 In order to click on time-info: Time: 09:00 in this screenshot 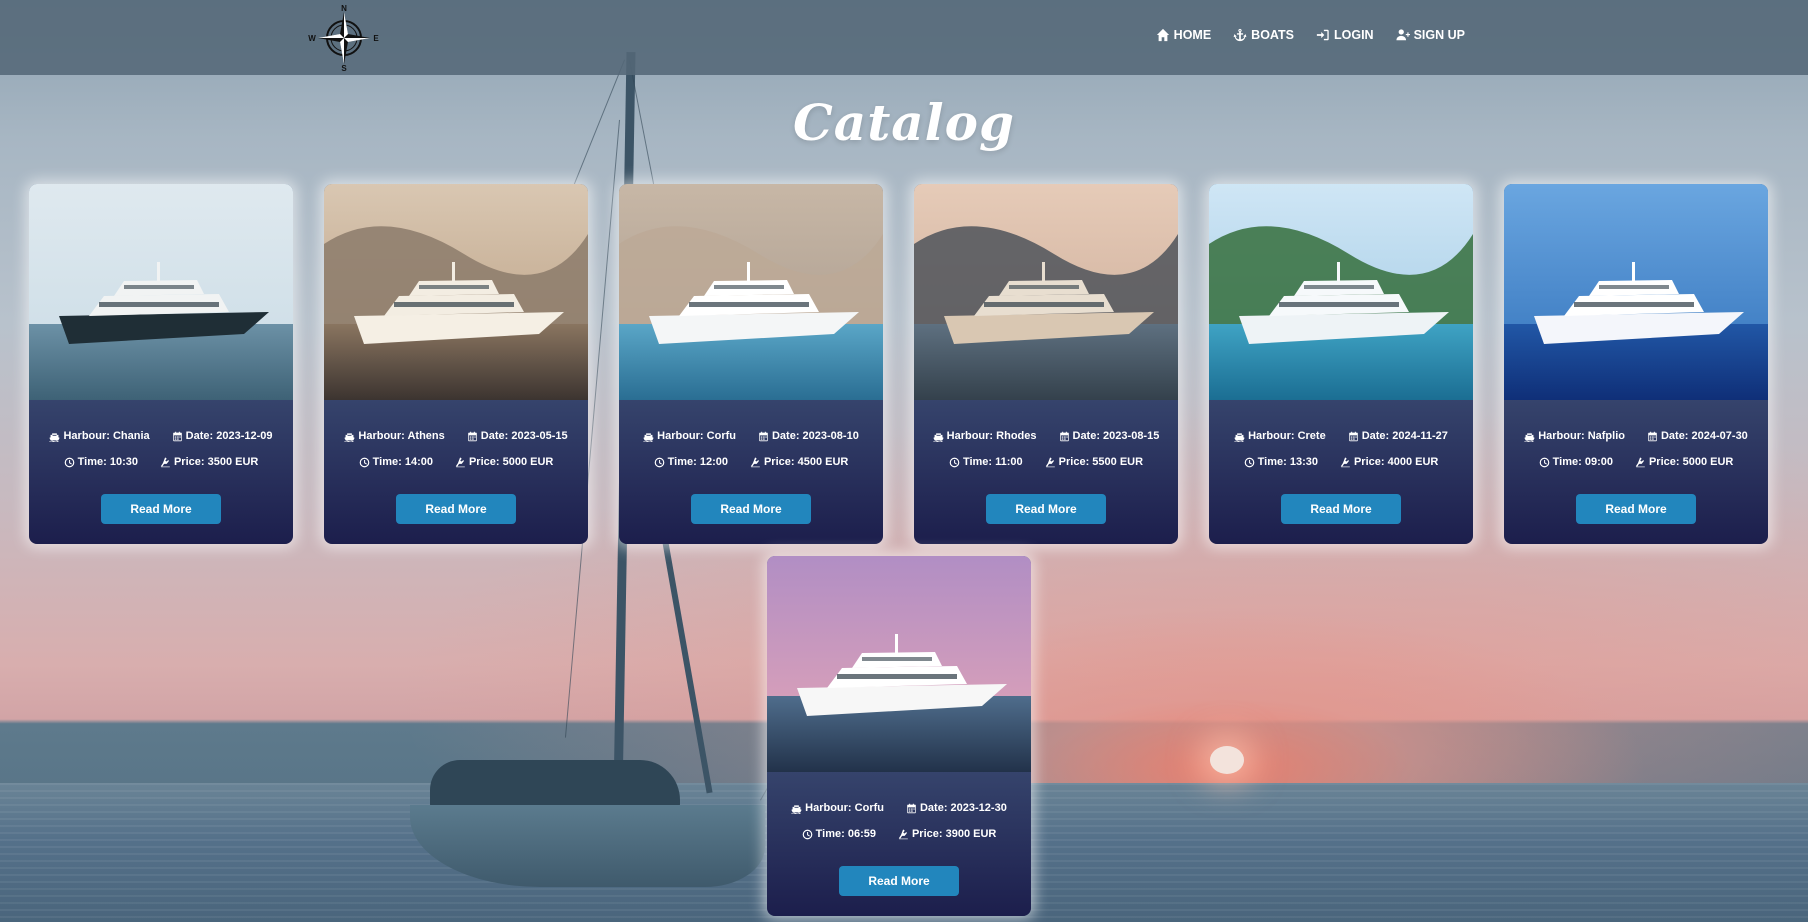, I will do `click(1576, 462)`.